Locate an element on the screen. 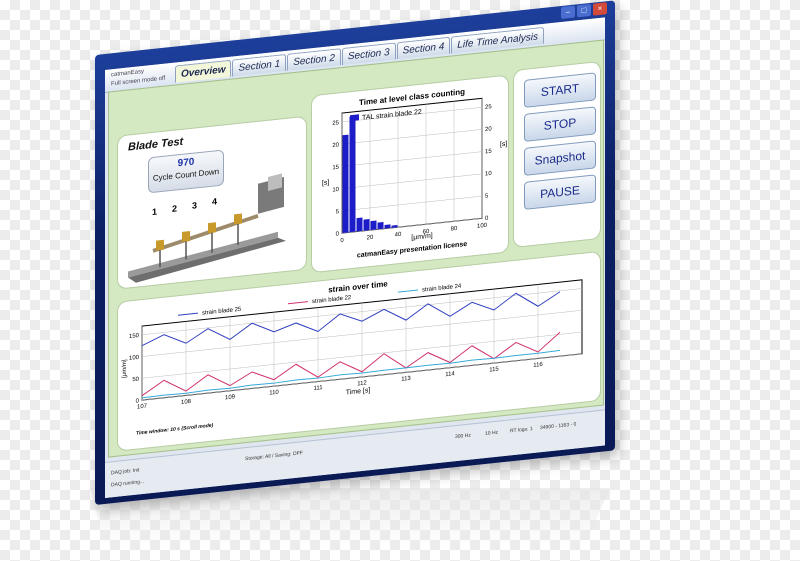 The image size is (800, 561). y-axis-label: [μm/m] is located at coordinates (125, 368).